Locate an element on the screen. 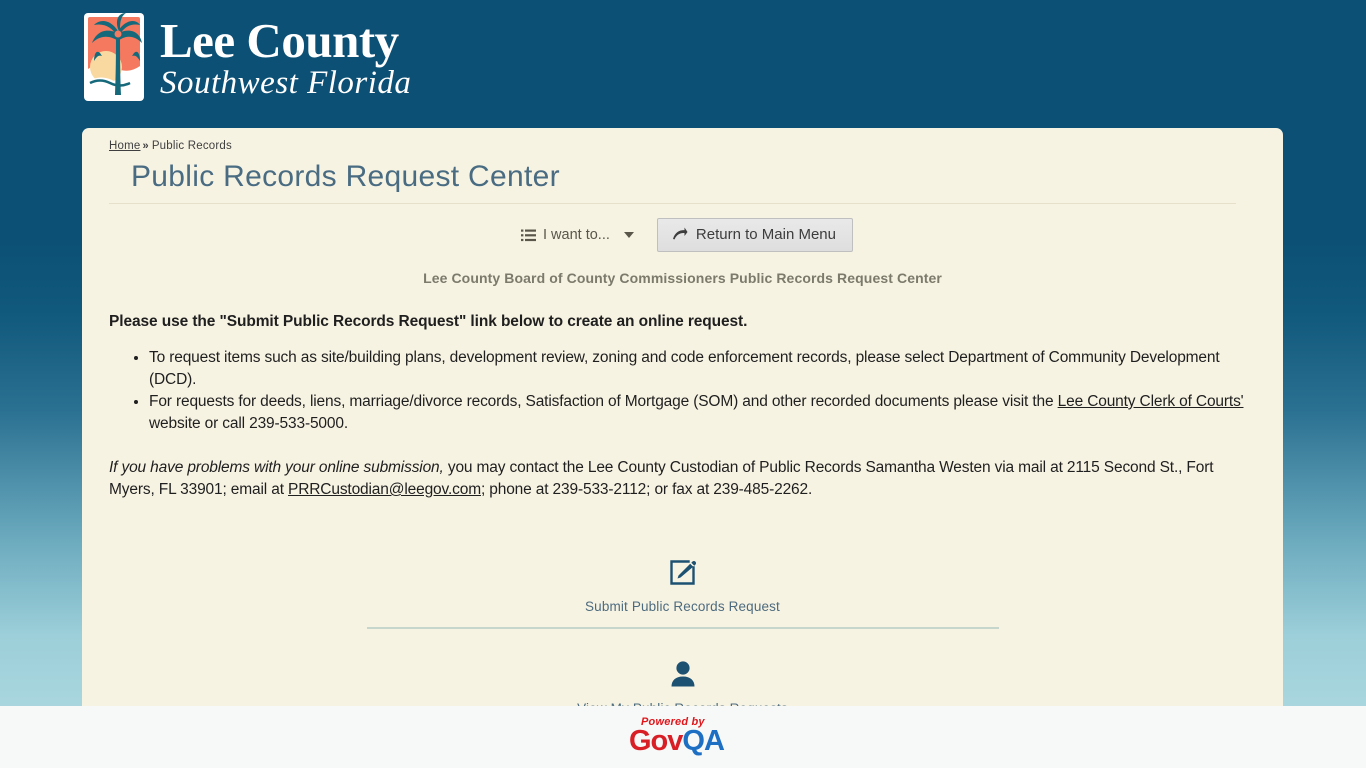 This screenshot has width=1366, height=768. edit-square-pencil-icon is located at coordinates (683, 572).